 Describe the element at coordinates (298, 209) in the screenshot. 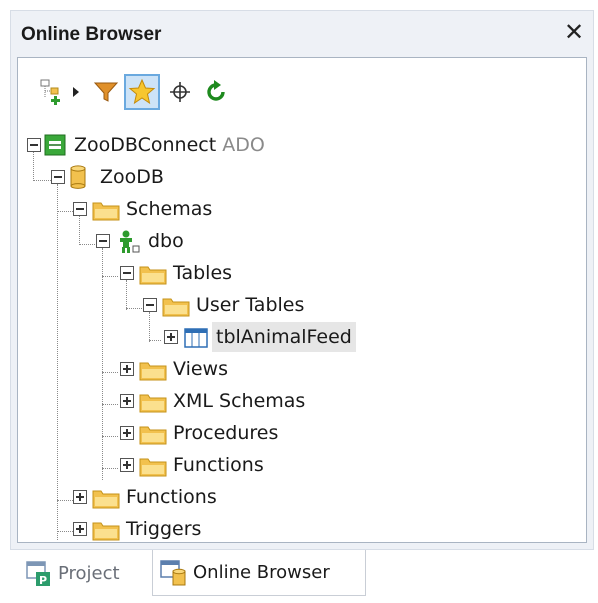

I see `tree-node-schemas: Schemas` at that location.